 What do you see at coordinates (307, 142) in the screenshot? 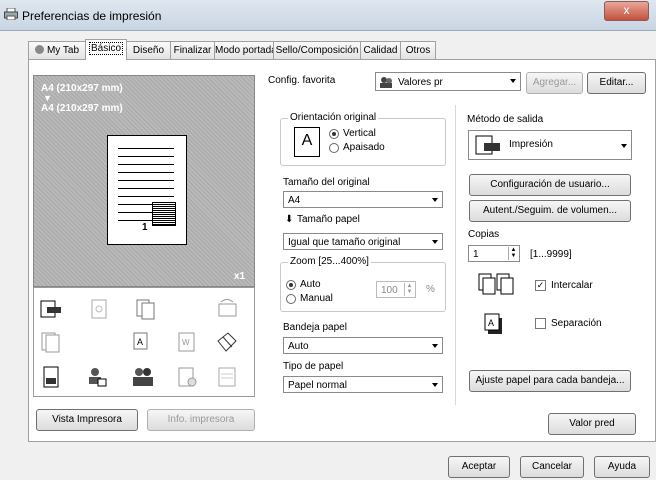
I see `portrait-a-icon: A` at bounding box center [307, 142].